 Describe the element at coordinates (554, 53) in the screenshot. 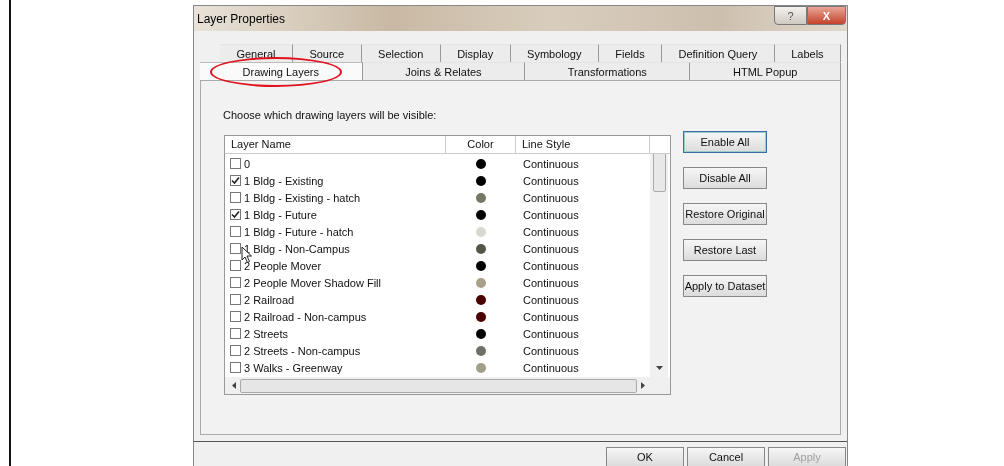

I see `tab: Symbology` at that location.